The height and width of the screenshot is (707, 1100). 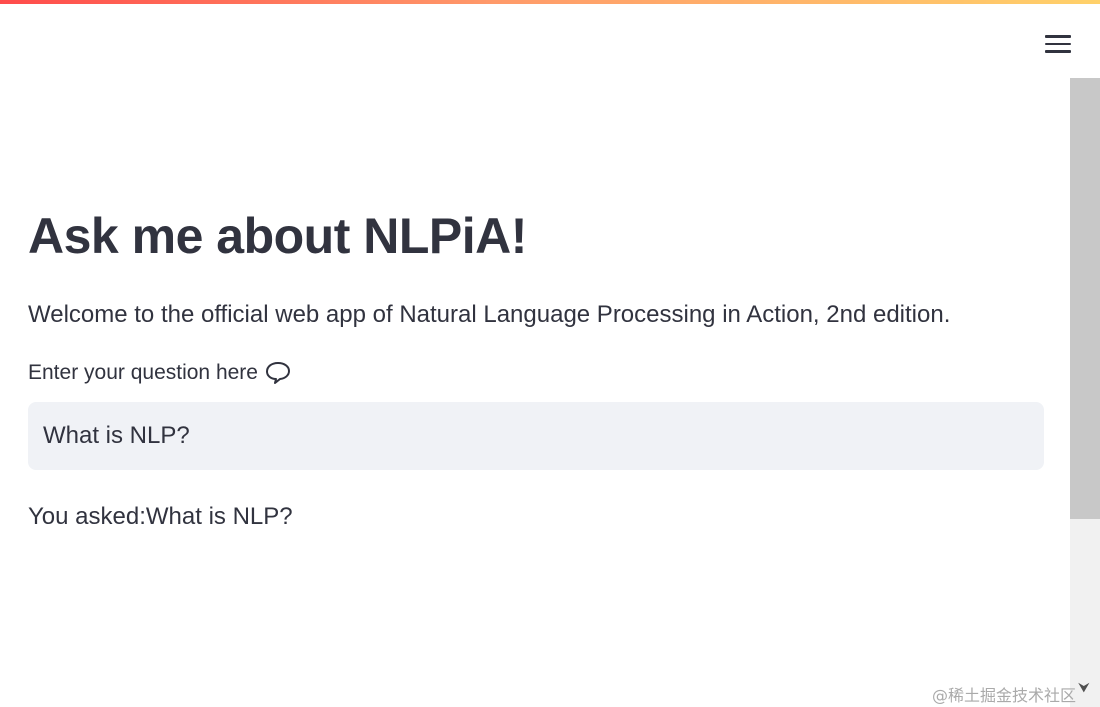 What do you see at coordinates (219, 516) in the screenshot?
I see `answer-value: What is NLP?` at bounding box center [219, 516].